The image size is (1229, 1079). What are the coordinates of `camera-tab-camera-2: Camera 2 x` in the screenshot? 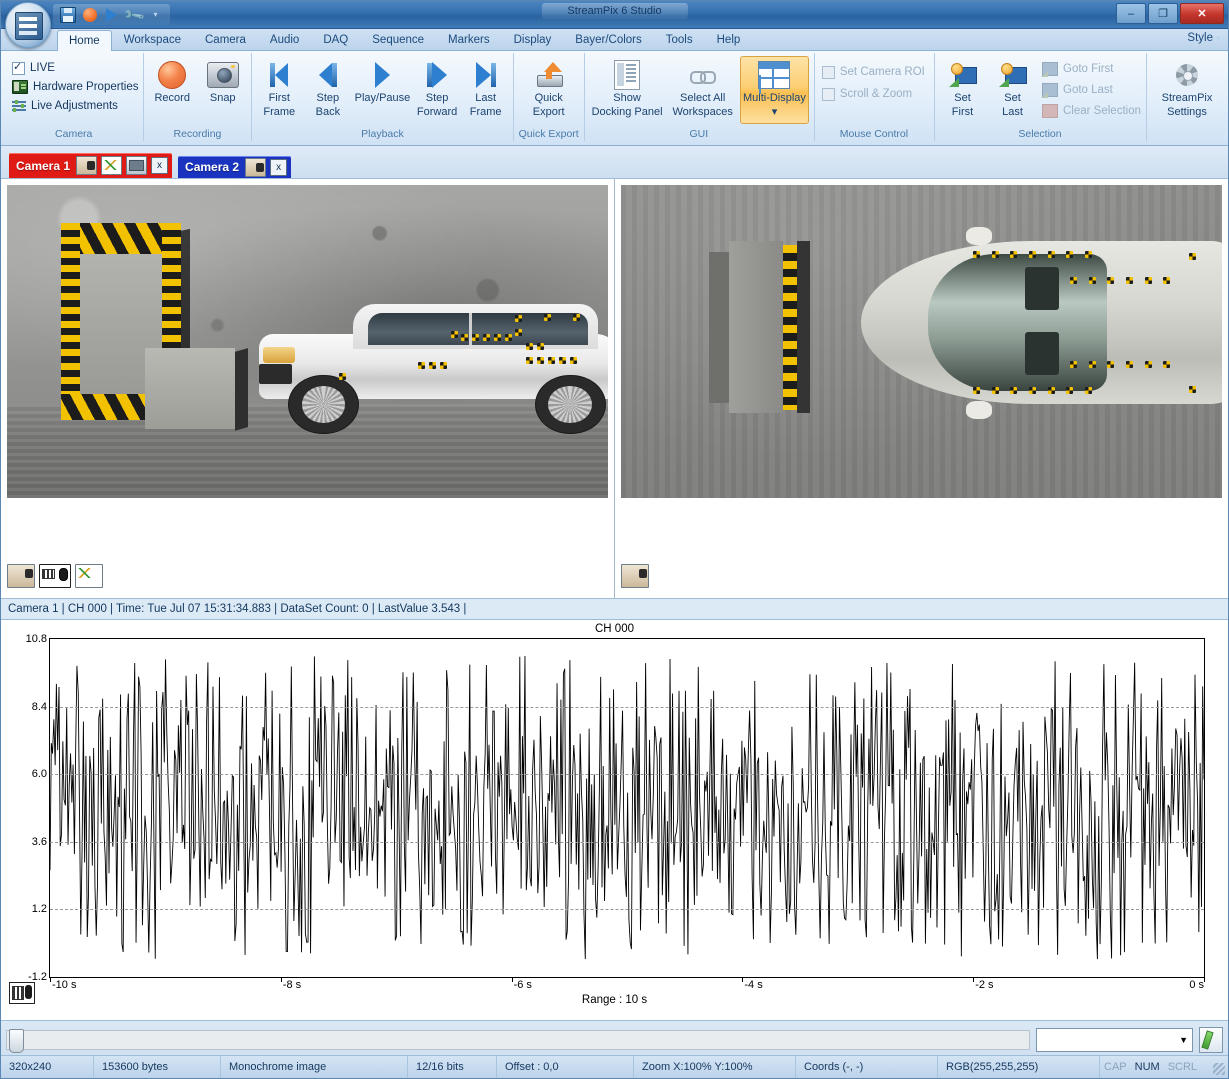 It's located at (235, 167).